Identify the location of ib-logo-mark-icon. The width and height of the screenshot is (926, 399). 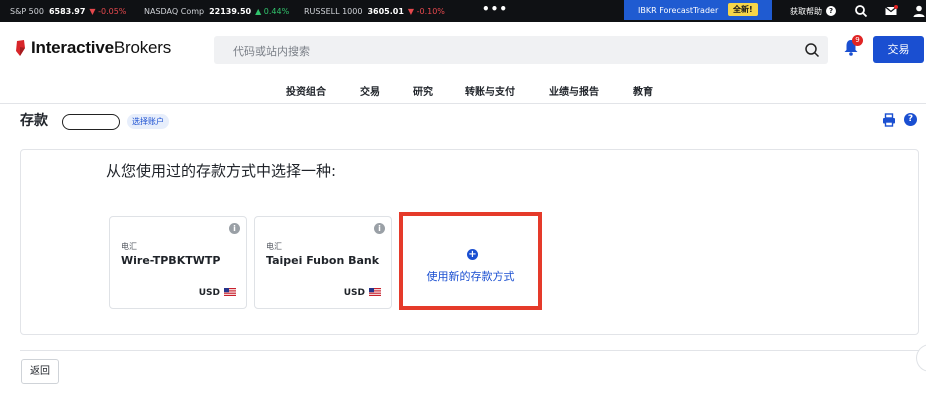
(20, 48).